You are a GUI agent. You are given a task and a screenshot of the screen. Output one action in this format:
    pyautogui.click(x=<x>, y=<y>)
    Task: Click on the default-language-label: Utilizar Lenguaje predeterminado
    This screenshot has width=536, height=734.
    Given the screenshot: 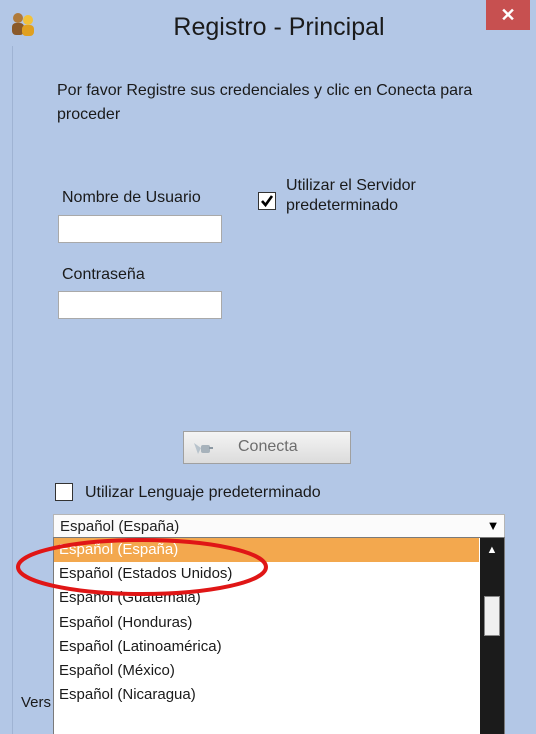 What is the action you would take?
    pyautogui.click(x=203, y=492)
    